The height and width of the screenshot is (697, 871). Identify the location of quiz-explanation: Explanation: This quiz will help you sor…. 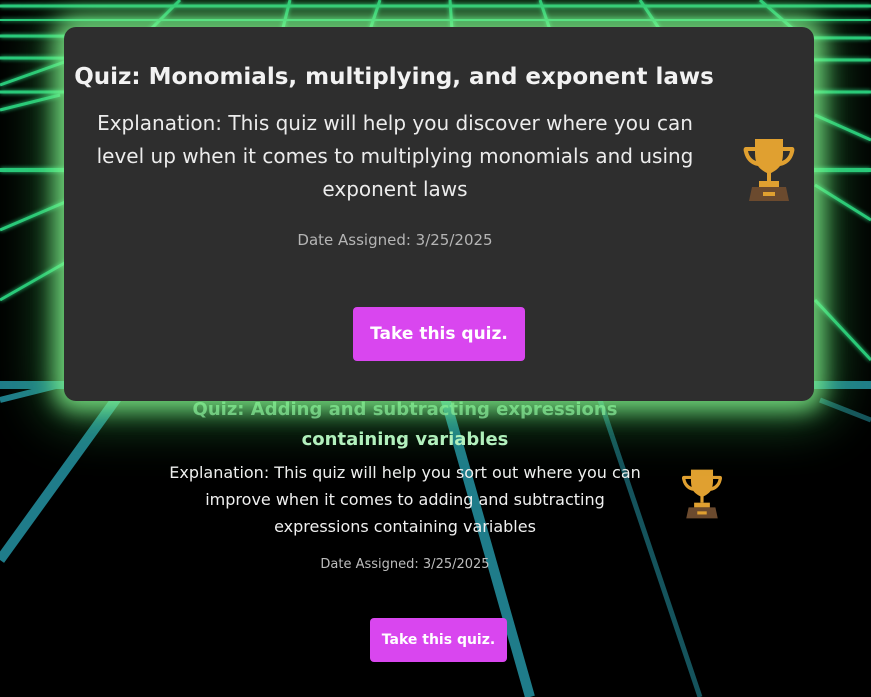
(405, 499).